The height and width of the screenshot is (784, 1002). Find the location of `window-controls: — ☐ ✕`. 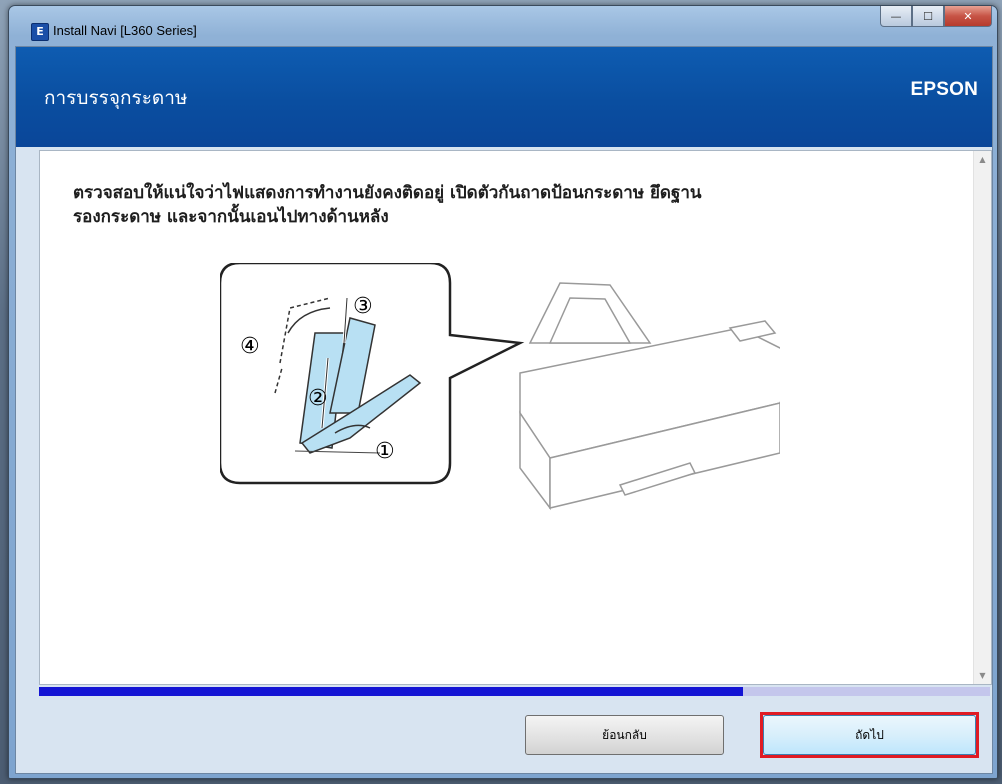

window-controls: — ☐ ✕ is located at coordinates (936, 17).